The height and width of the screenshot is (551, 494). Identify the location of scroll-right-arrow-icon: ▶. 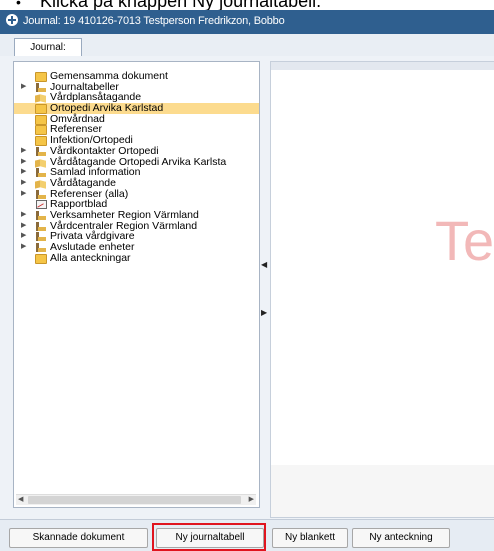
(251, 499).